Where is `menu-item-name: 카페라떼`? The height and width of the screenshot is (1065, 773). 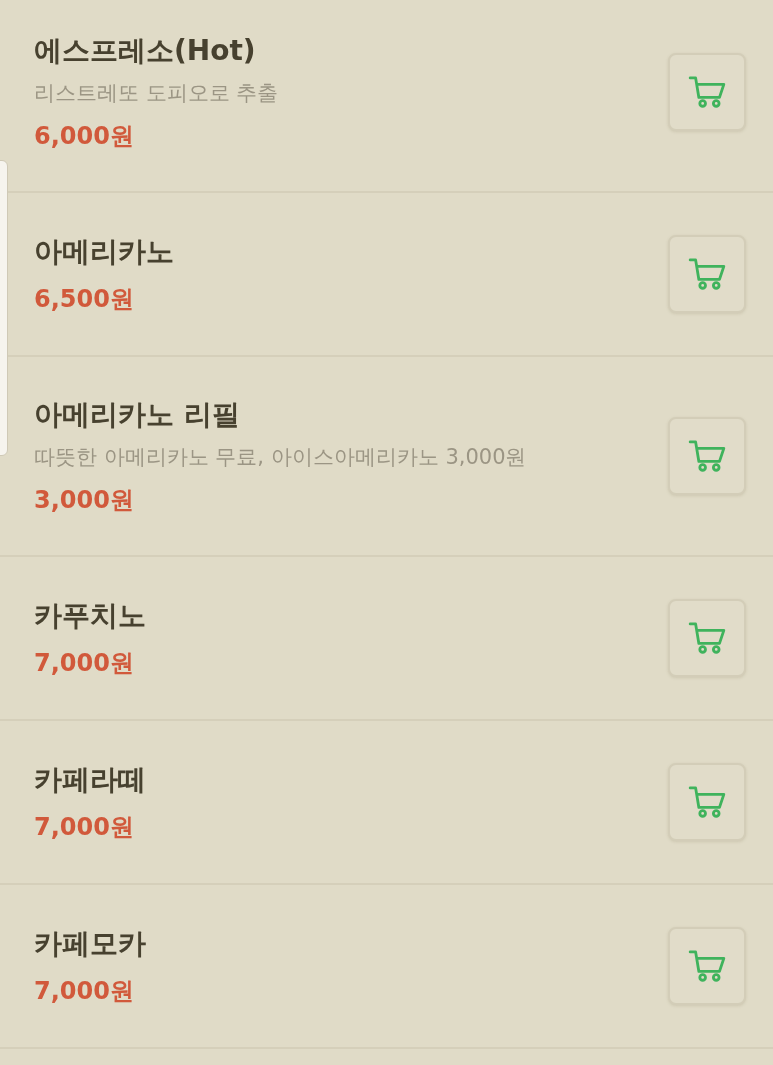 menu-item-name: 카페라떼 is located at coordinates (90, 780).